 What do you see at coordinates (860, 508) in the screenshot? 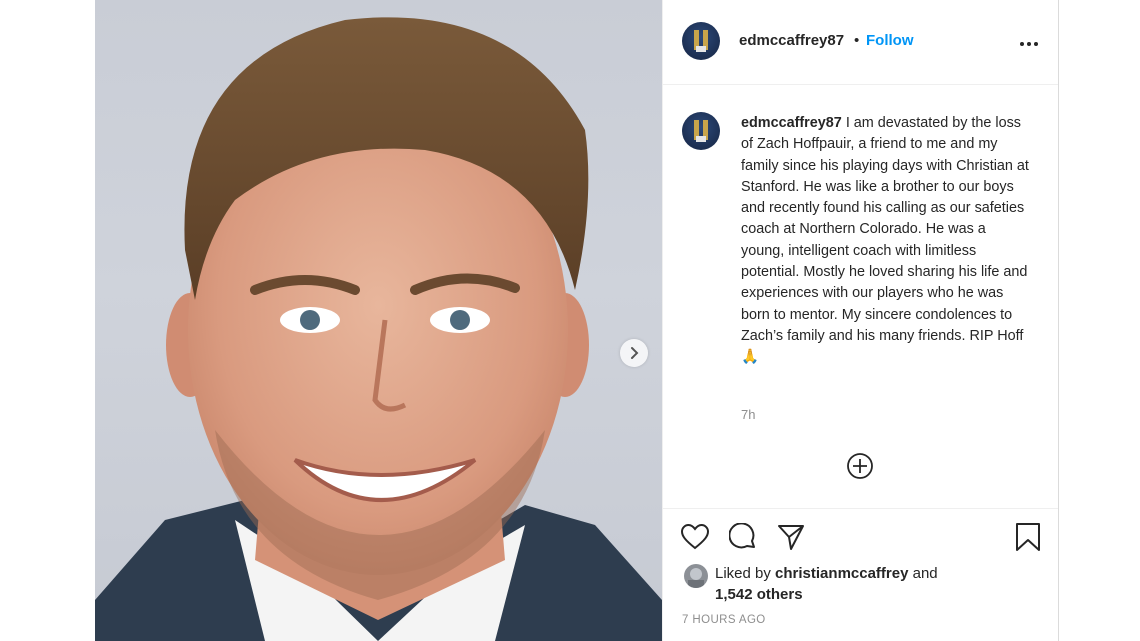
I see `actions-divider` at bounding box center [860, 508].